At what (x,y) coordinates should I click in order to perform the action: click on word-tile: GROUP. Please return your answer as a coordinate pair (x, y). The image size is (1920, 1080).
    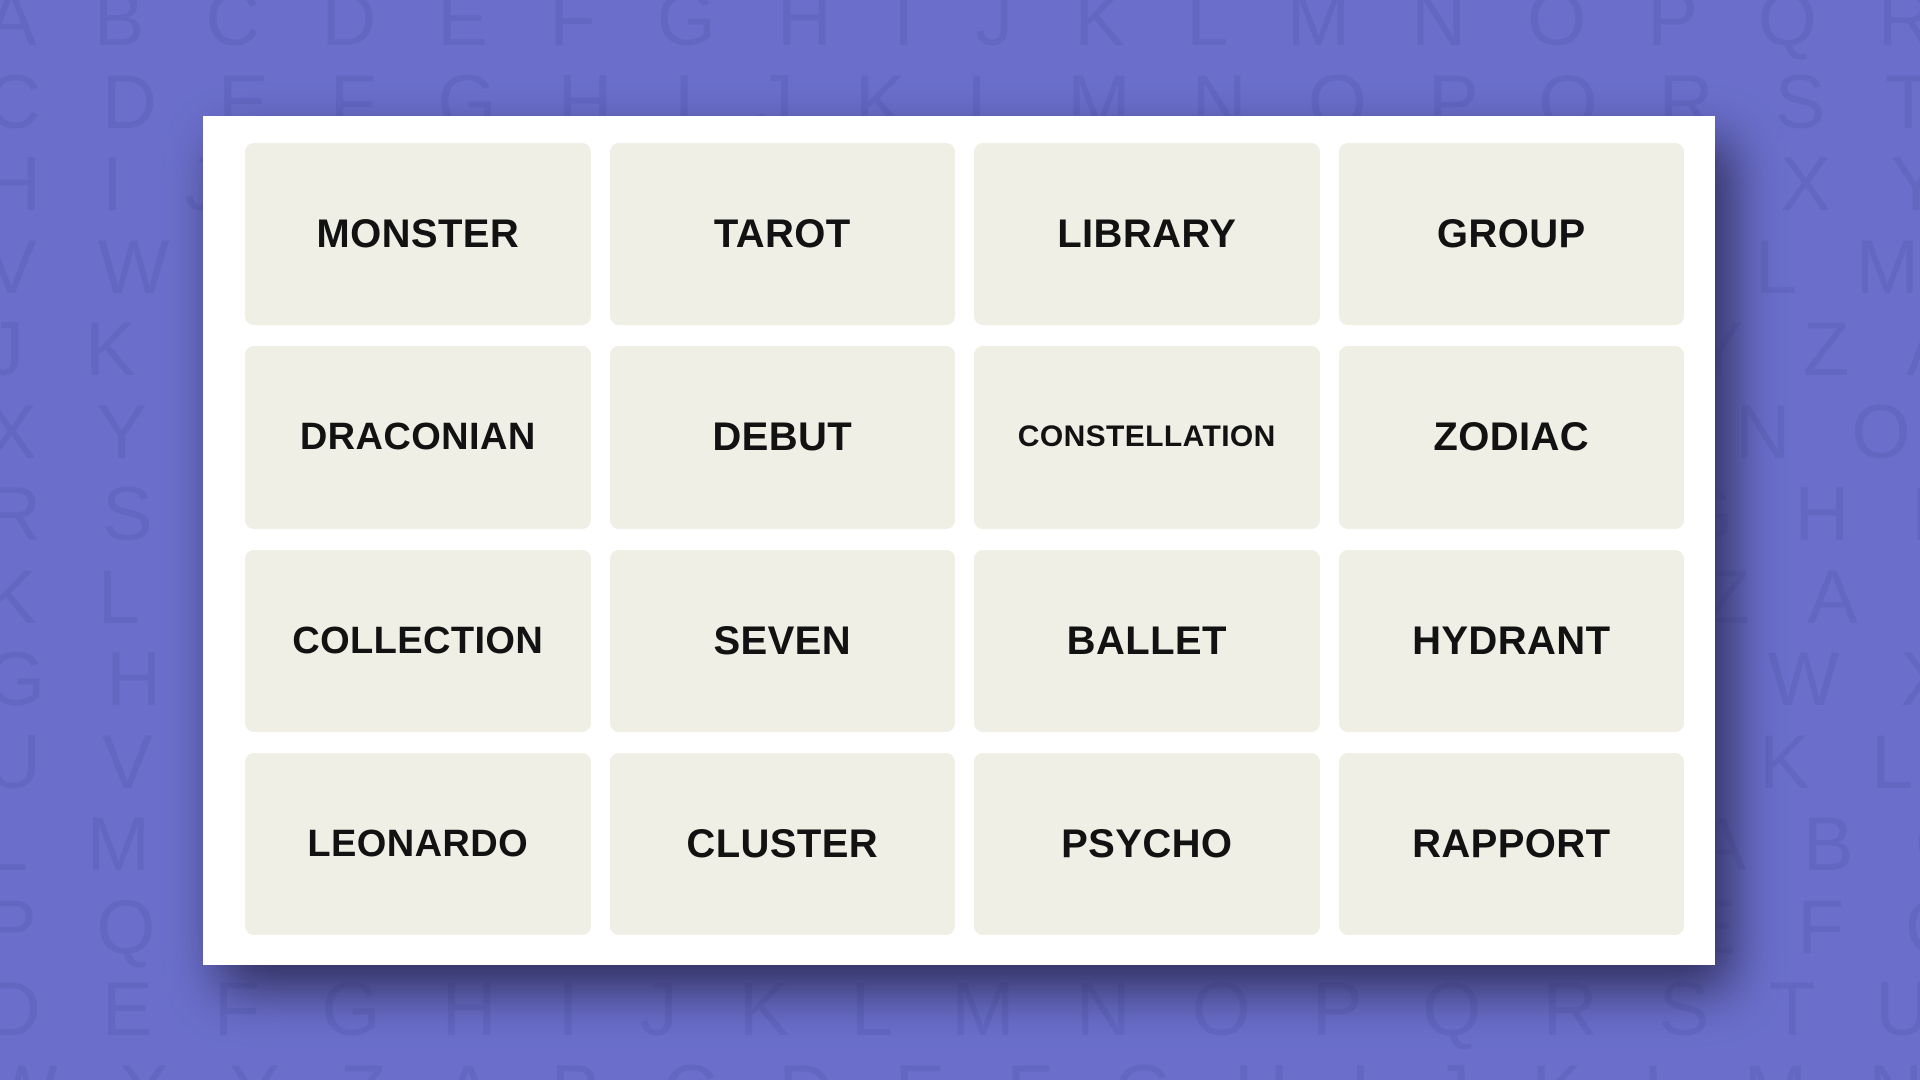
    Looking at the image, I should click on (1511, 234).